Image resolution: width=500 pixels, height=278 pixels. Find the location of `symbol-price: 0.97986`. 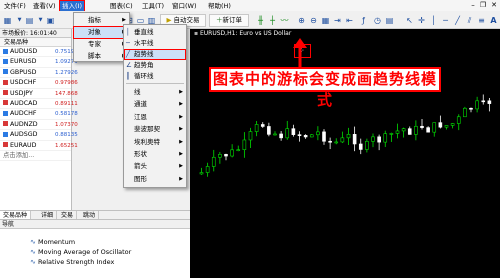

symbol-price: 0.97986 is located at coordinates (66, 83).